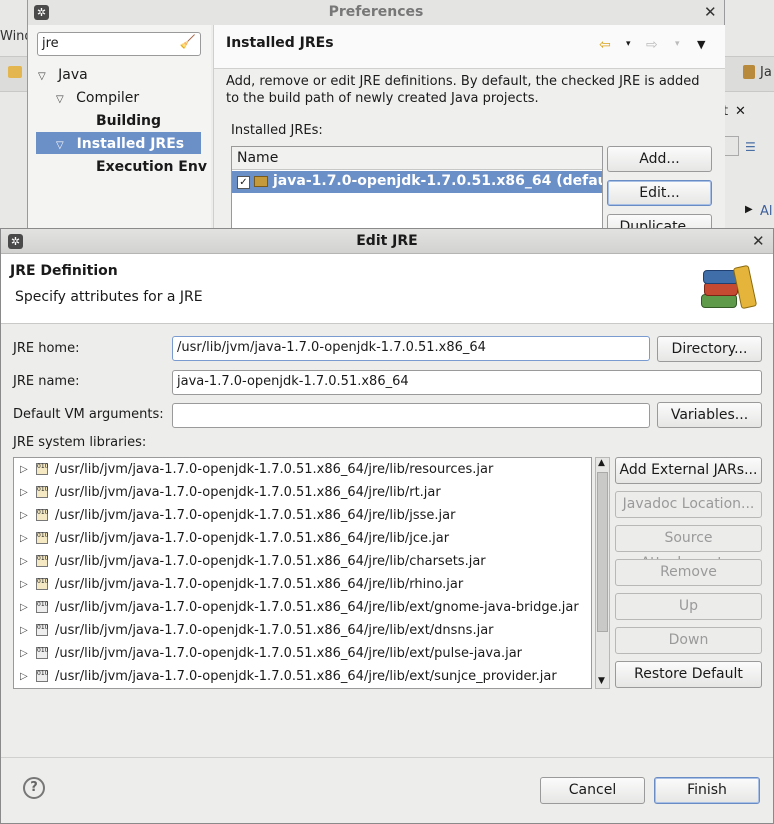  Describe the element at coordinates (46, 348) in the screenshot. I see `jre-home-label: JRE home:` at that location.